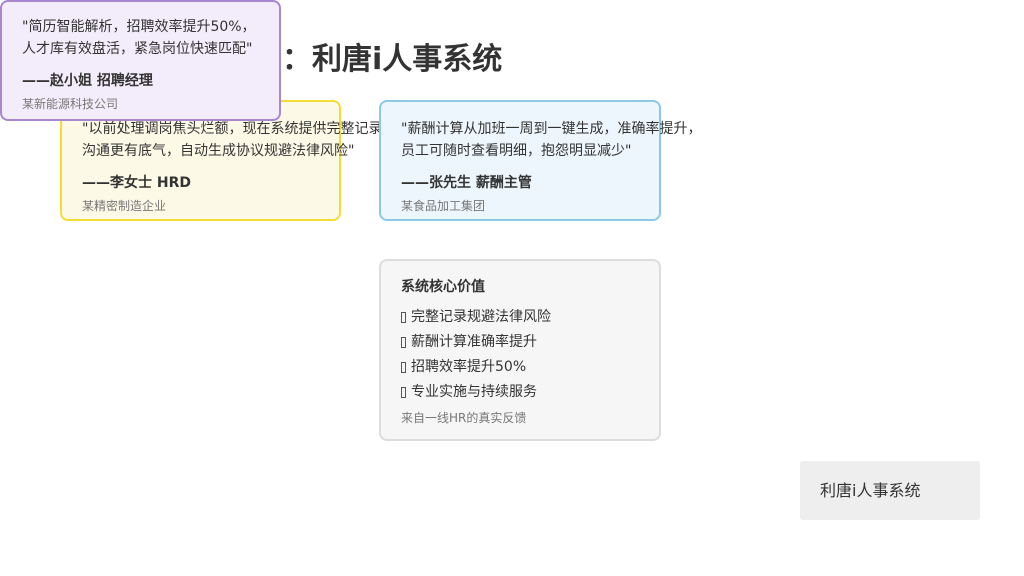 This screenshot has width=1024, height=576. What do you see at coordinates (474, 392) in the screenshot?
I see `core-value-item-label: 专业实施与持续服务` at bounding box center [474, 392].